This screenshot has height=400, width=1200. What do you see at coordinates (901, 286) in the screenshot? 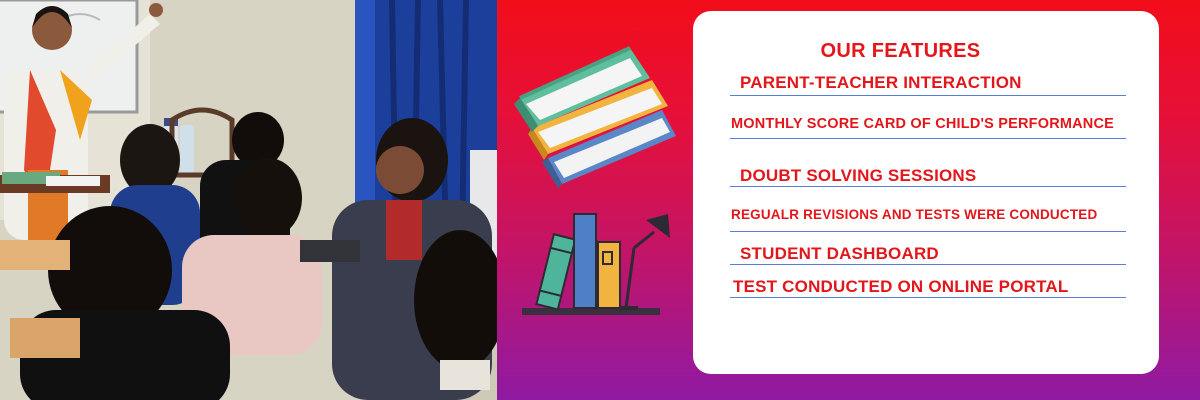
I see `feature-label: TEST CONDUCTED ON ONLINE PORTAL` at bounding box center [901, 286].